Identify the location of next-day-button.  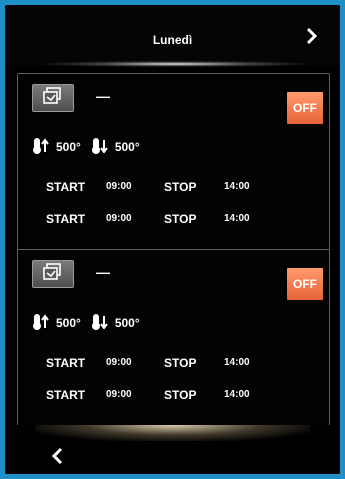
(312, 39).